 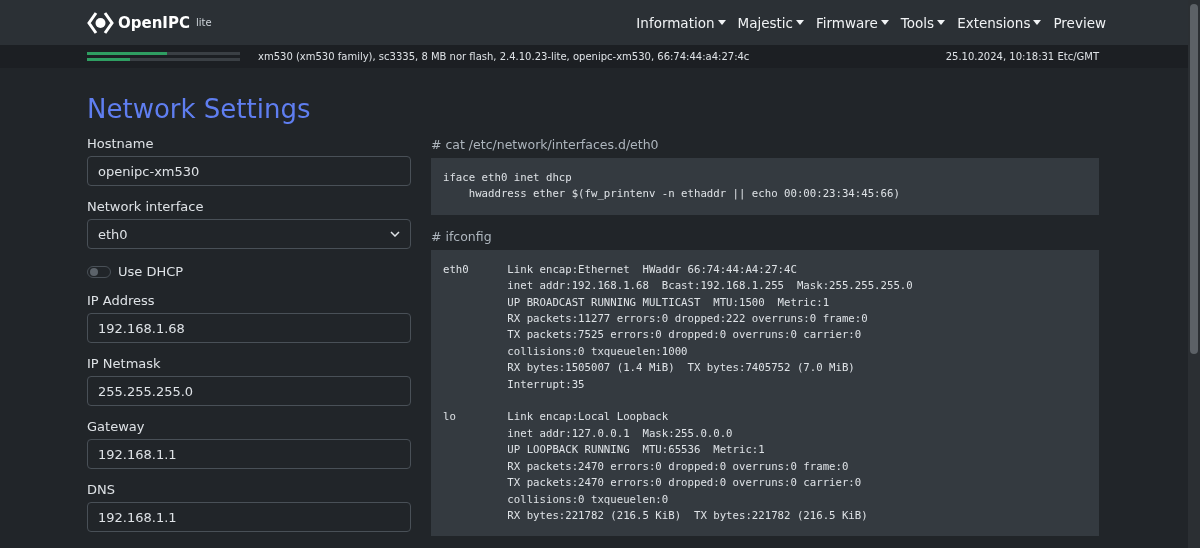 I want to click on page-title: Network Settings, so click(x=199, y=109).